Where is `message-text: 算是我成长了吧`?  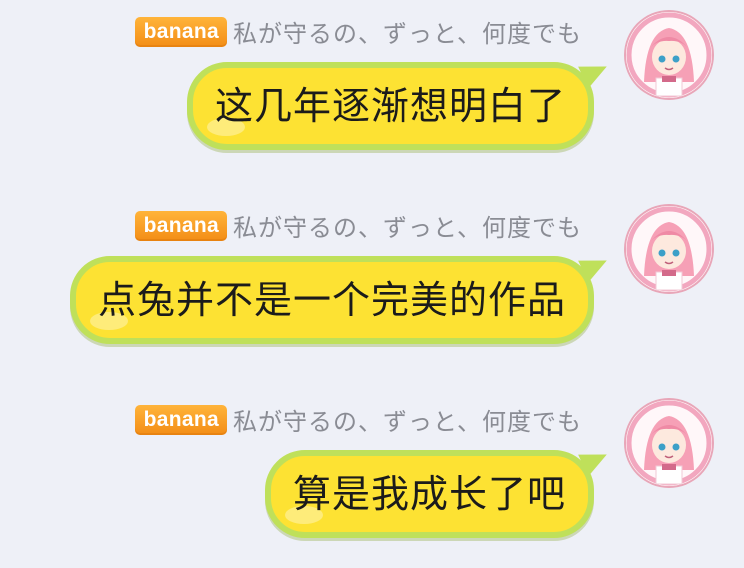
message-text: 算是我成长了吧 is located at coordinates (429, 494).